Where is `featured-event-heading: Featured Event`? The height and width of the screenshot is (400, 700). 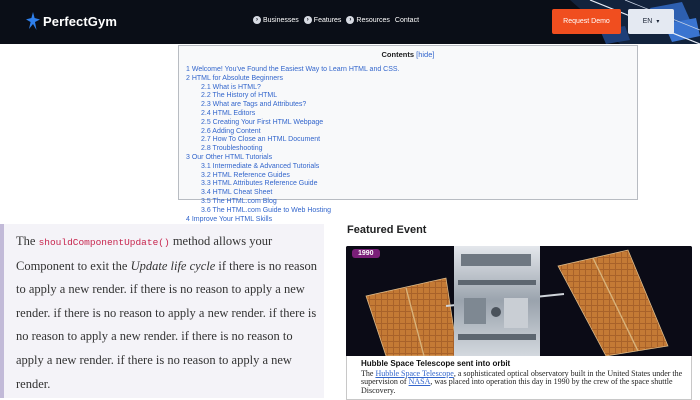 featured-event-heading: Featured Event is located at coordinates (387, 230).